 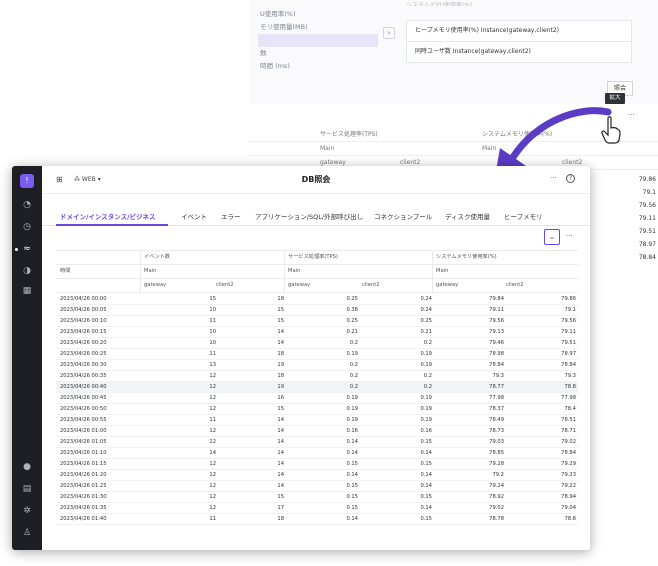 I want to click on bg-selected-chip: ヒープメモリ使用率(%) Instance(gateway,client2), so click(x=519, y=31).